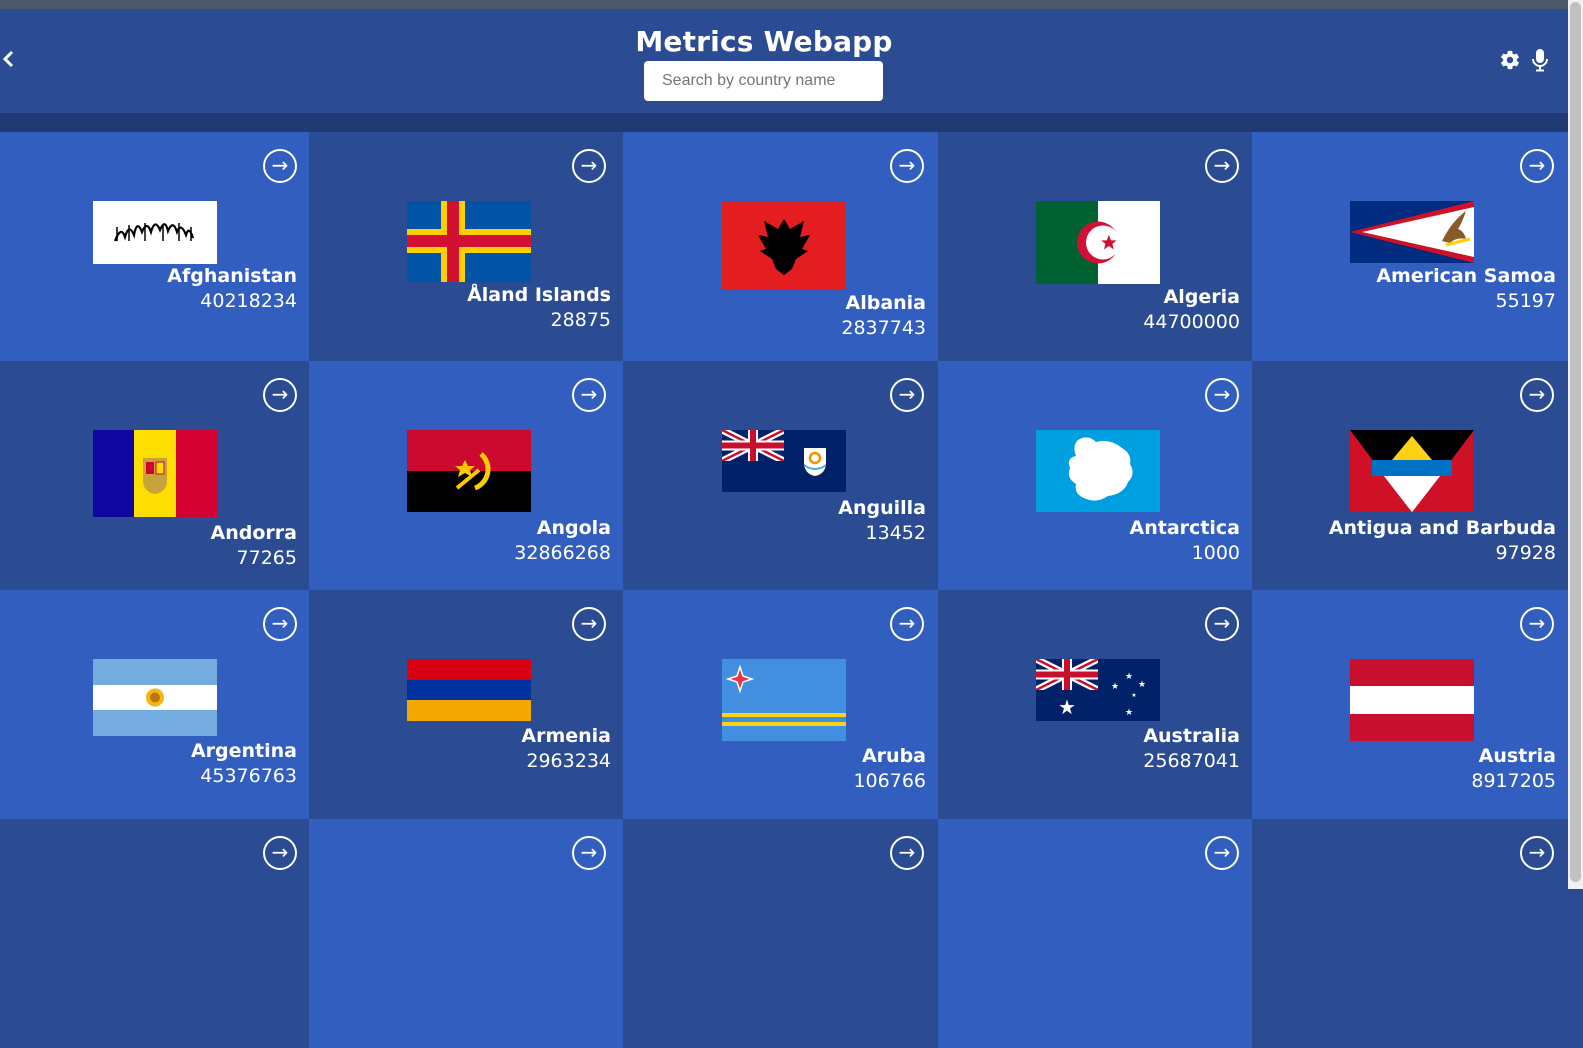 The image size is (1583, 1048). I want to click on country-population: 28875, so click(580, 320).